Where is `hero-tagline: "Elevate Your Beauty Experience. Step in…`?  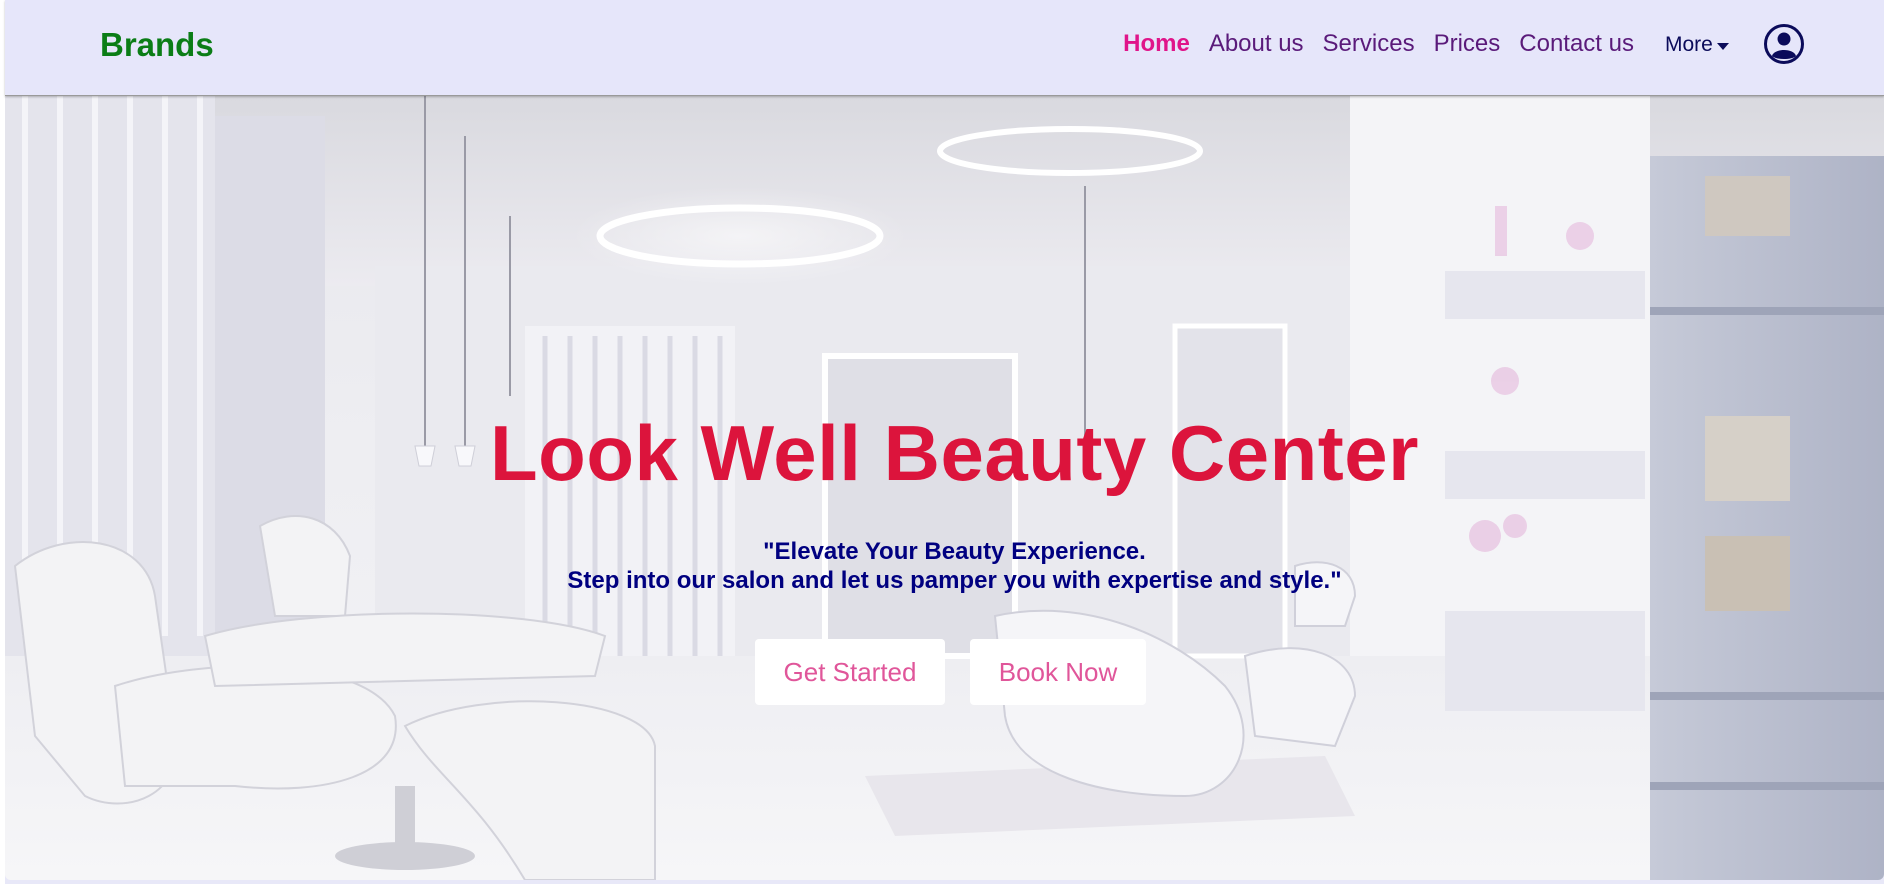 hero-tagline: "Elevate Your Beauty Experience. Step in… is located at coordinates (944, 566).